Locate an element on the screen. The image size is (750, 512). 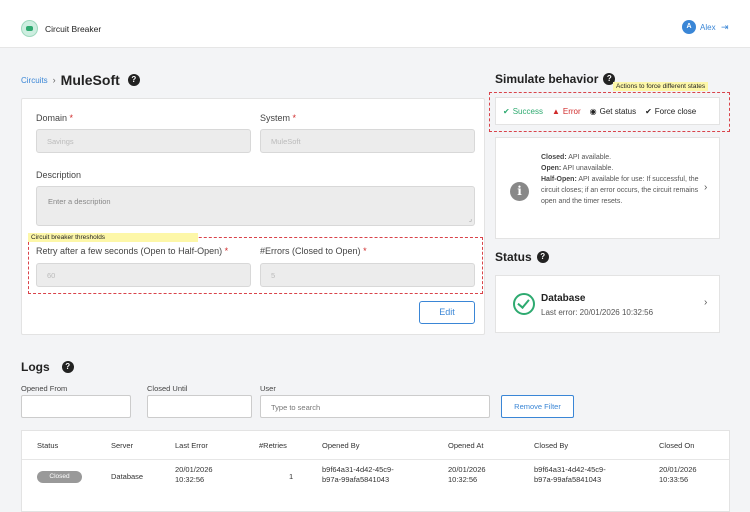
row-opened-by: b9f64a31-4d42-45c9- b97a-99afa5841043 is located at coordinates (358, 474).